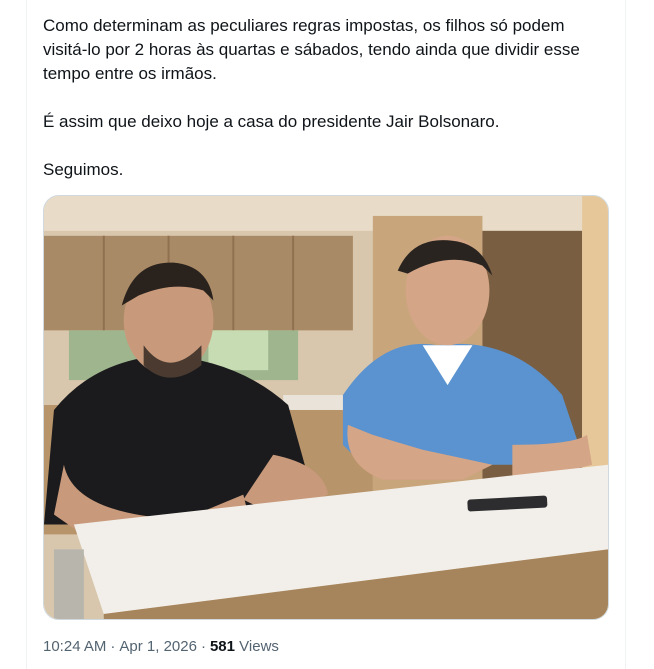 This screenshot has width=654, height=669. What do you see at coordinates (259, 646) in the screenshot?
I see `views-label: Views` at bounding box center [259, 646].